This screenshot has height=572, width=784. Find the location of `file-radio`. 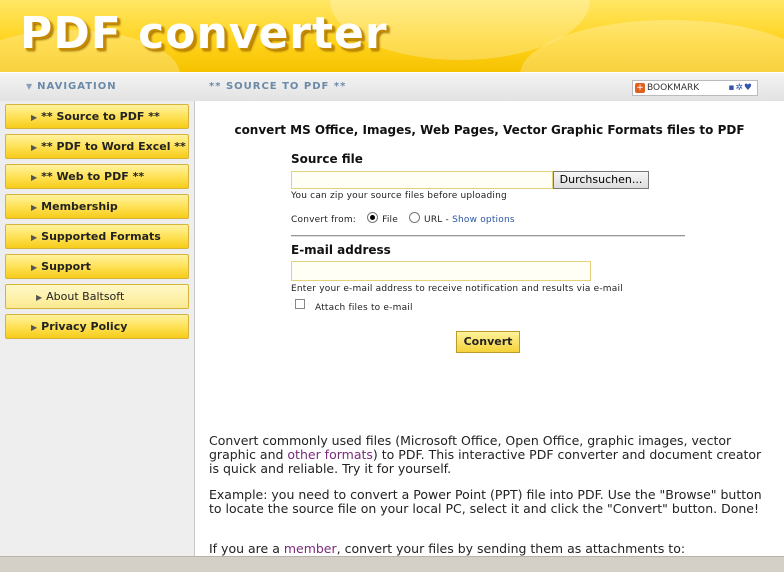

file-radio is located at coordinates (373, 217).